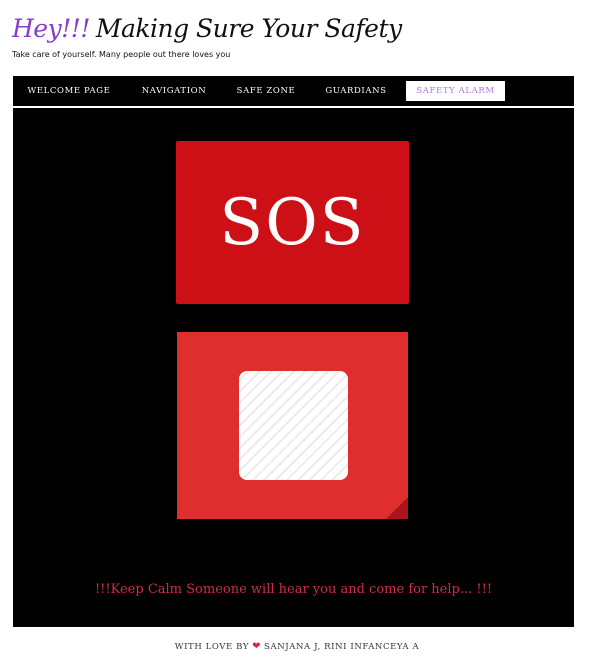 The width and height of the screenshot is (594, 661). What do you see at coordinates (342, 647) in the screenshot?
I see `footer-authors: Sanjana J, Rini Infanceya A` at bounding box center [342, 647].